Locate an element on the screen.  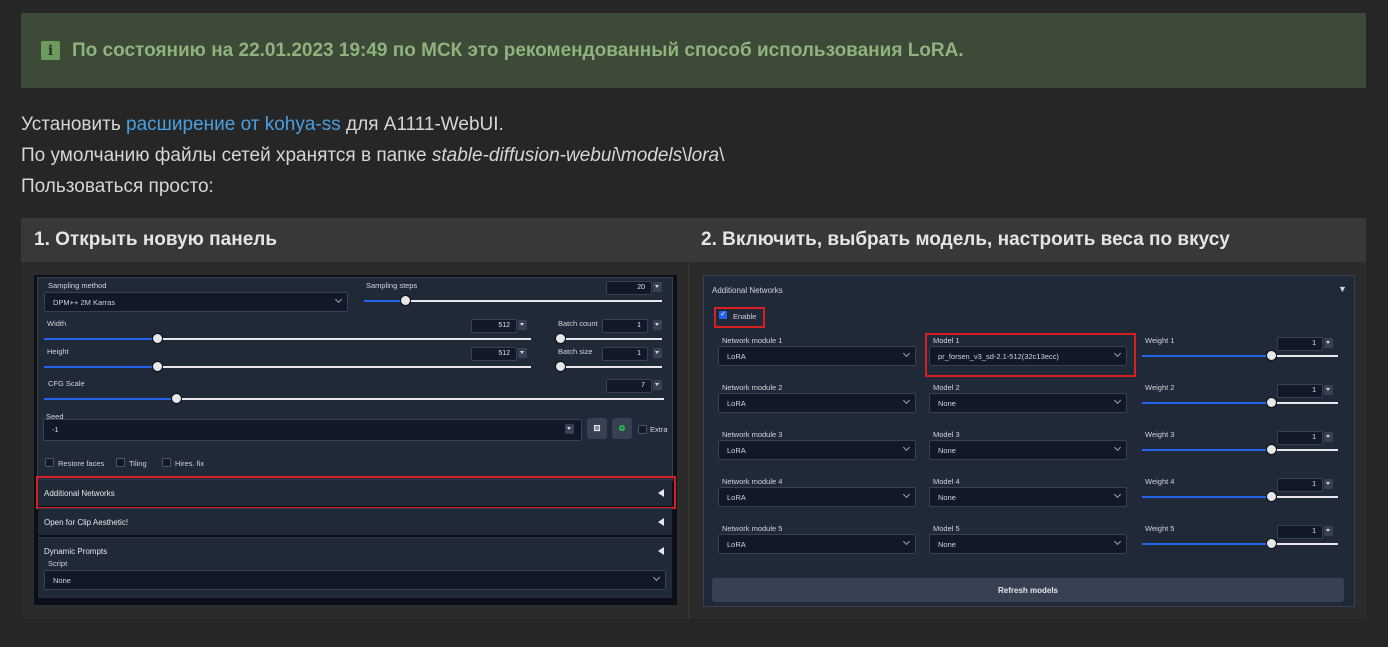
batch-size-slider is located at coordinates (609, 367).